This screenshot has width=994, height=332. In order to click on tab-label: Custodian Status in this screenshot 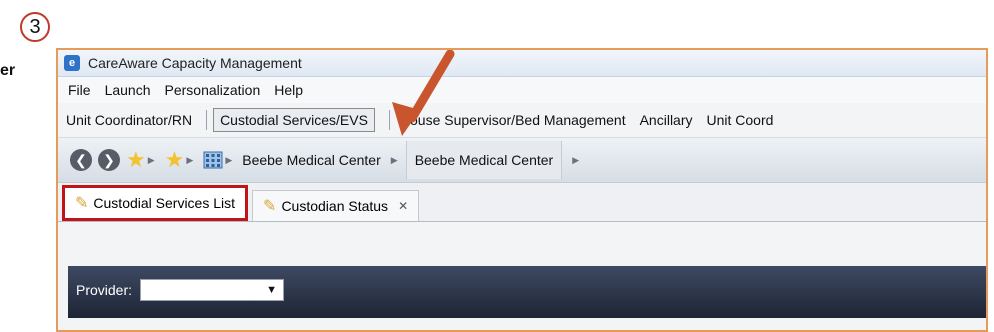, I will do `click(335, 206)`.